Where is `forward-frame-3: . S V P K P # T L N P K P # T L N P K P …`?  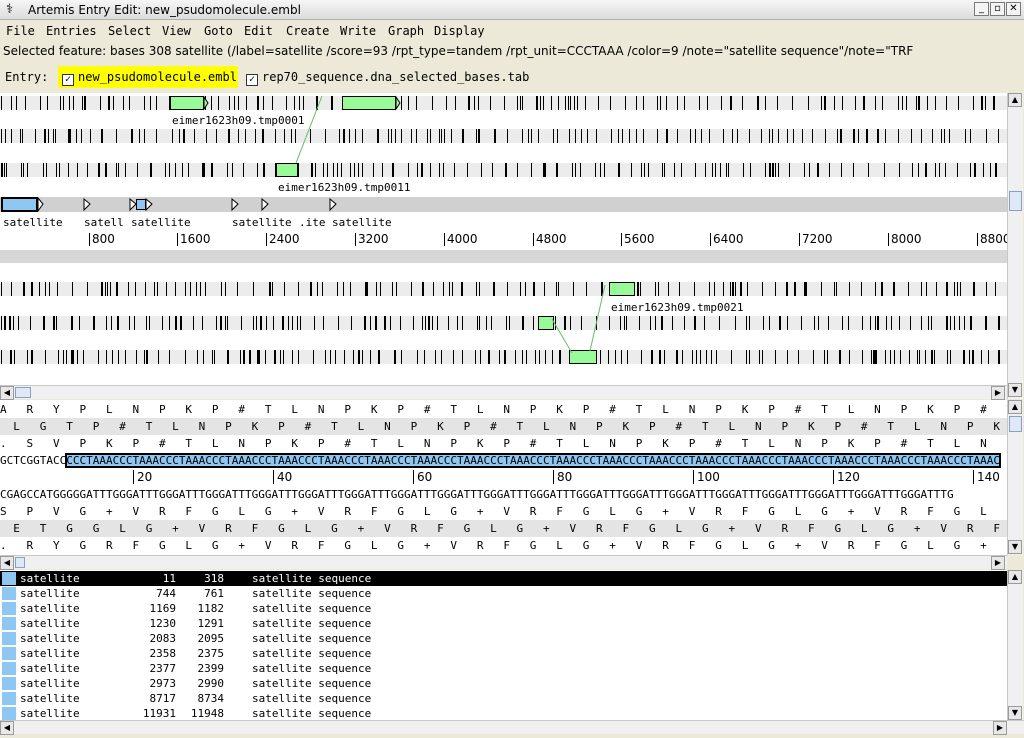 forward-frame-3: . S V P K P # T L N P K P # T L N P K P … is located at coordinates (503, 443).